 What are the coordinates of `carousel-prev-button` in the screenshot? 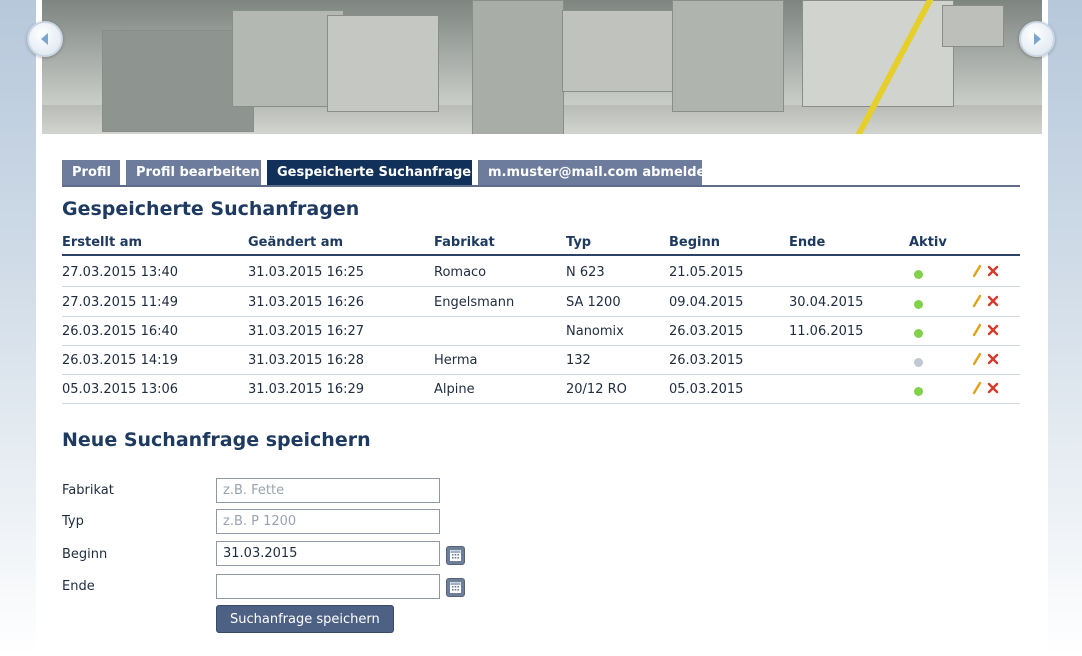 It's located at (45, 39).